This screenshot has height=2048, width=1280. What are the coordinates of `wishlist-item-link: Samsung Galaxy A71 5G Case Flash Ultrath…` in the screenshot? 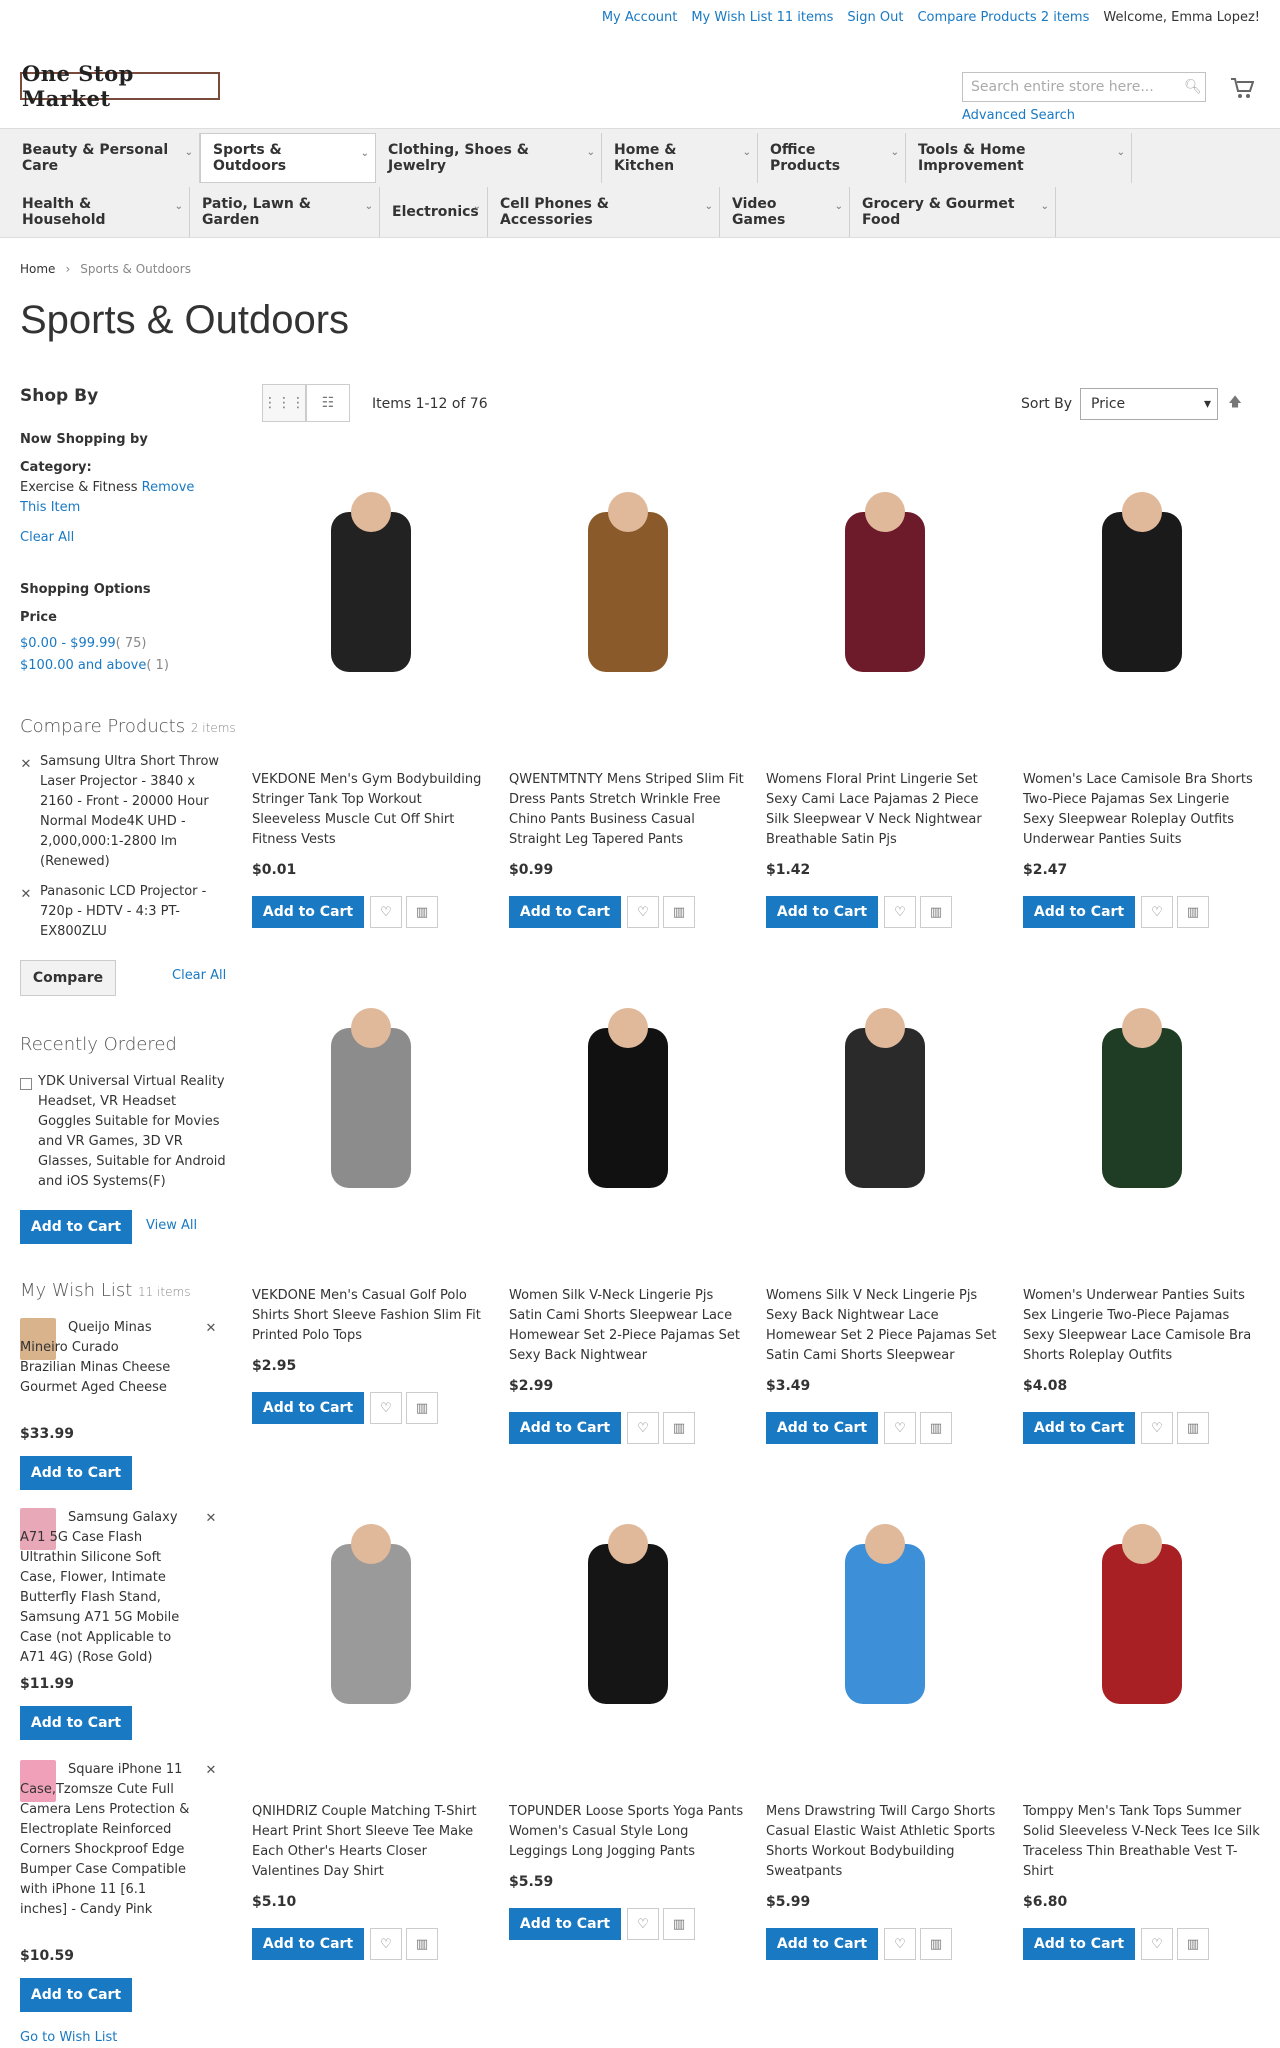 It's located at (108, 1588).